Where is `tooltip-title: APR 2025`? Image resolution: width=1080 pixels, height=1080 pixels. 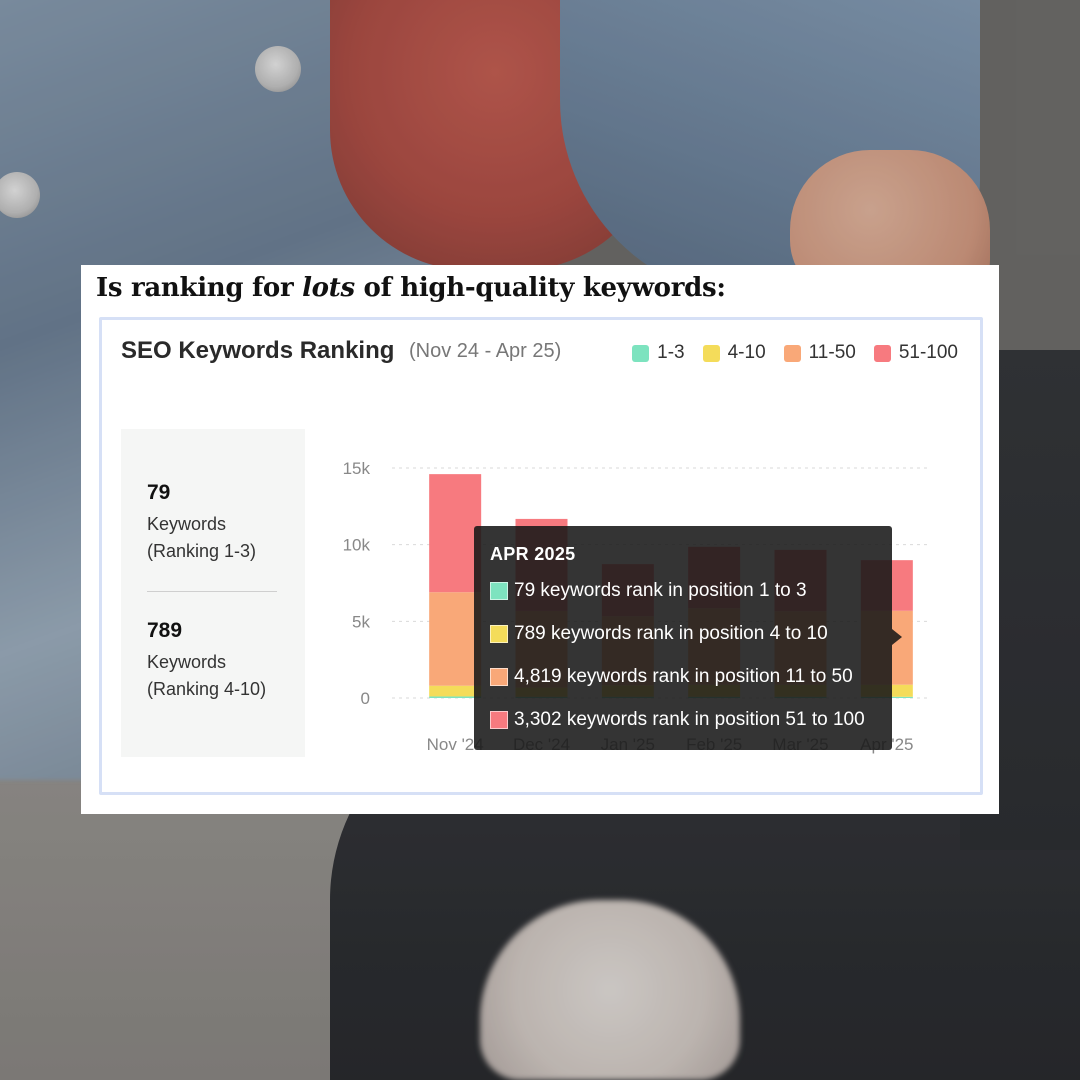
tooltip-title: APR 2025 is located at coordinates (533, 554).